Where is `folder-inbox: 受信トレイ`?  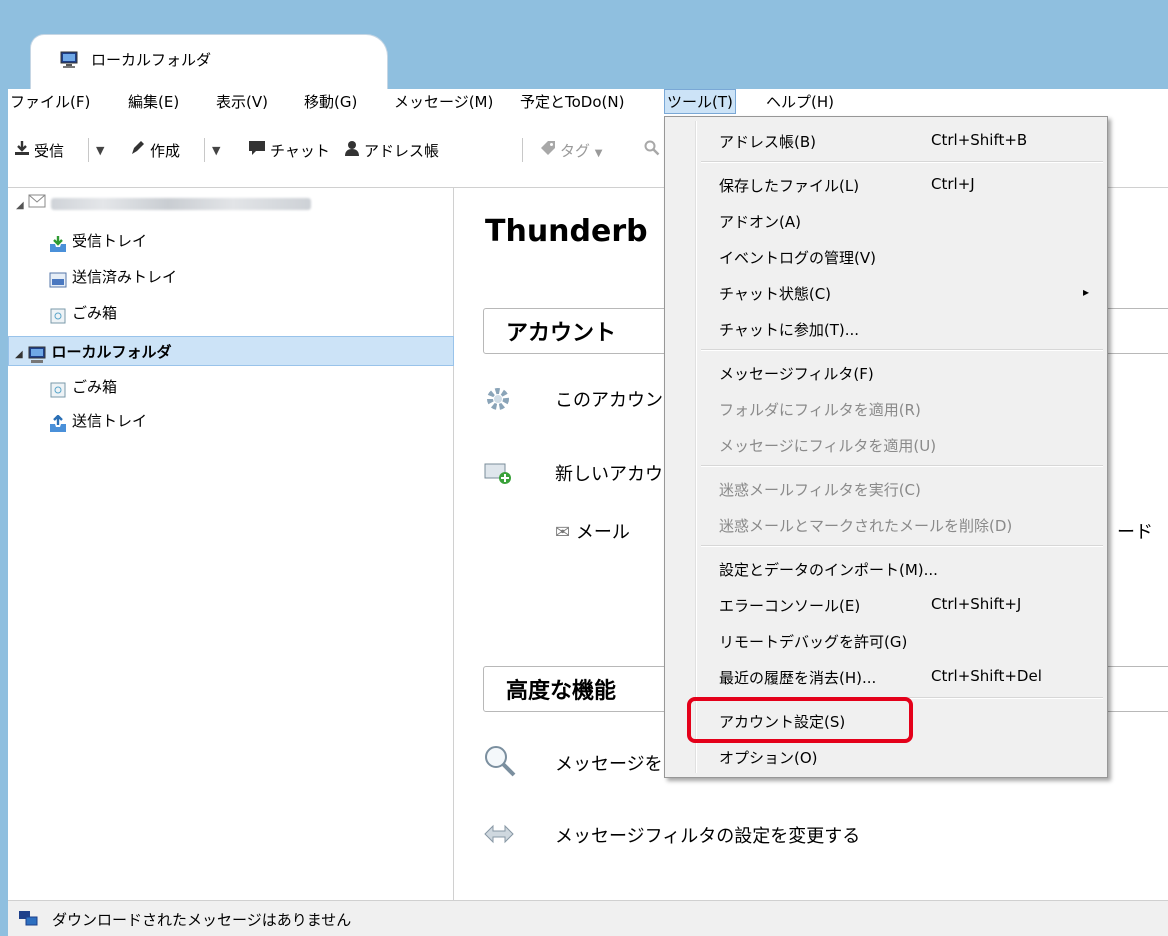
folder-inbox: 受信トレイ is located at coordinates (97, 241).